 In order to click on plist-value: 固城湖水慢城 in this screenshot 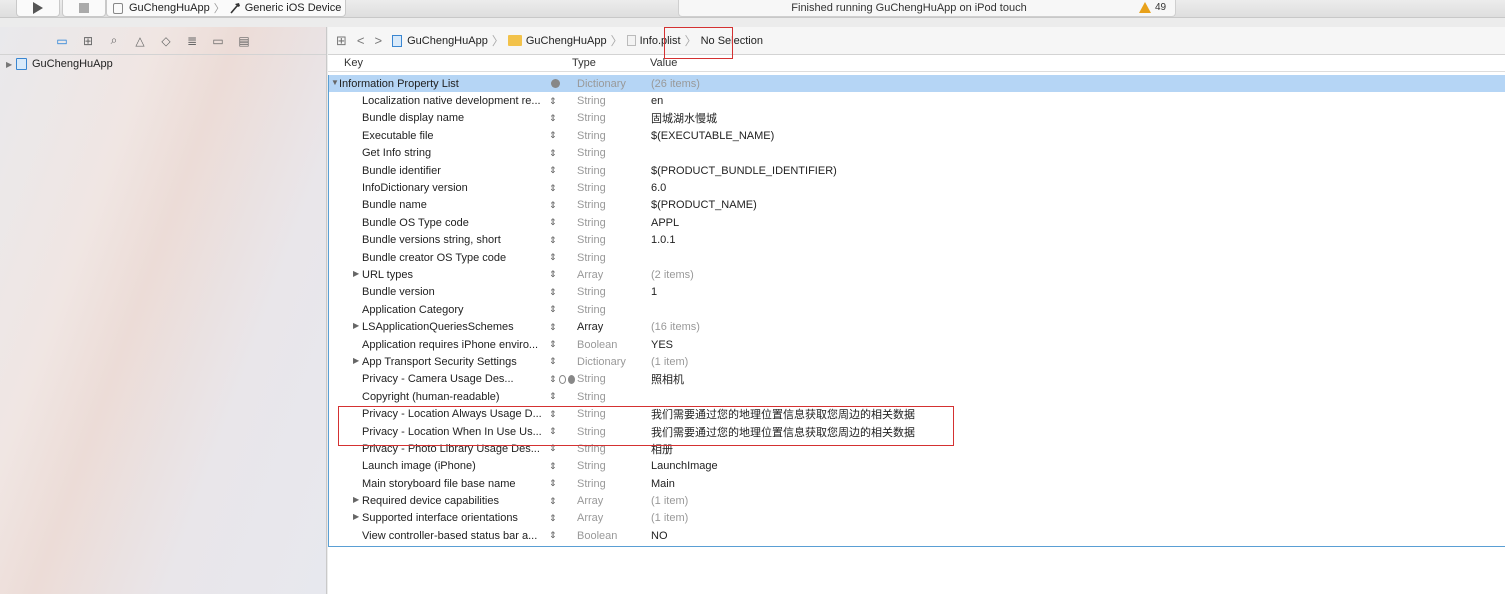, I will do `click(684, 118)`.